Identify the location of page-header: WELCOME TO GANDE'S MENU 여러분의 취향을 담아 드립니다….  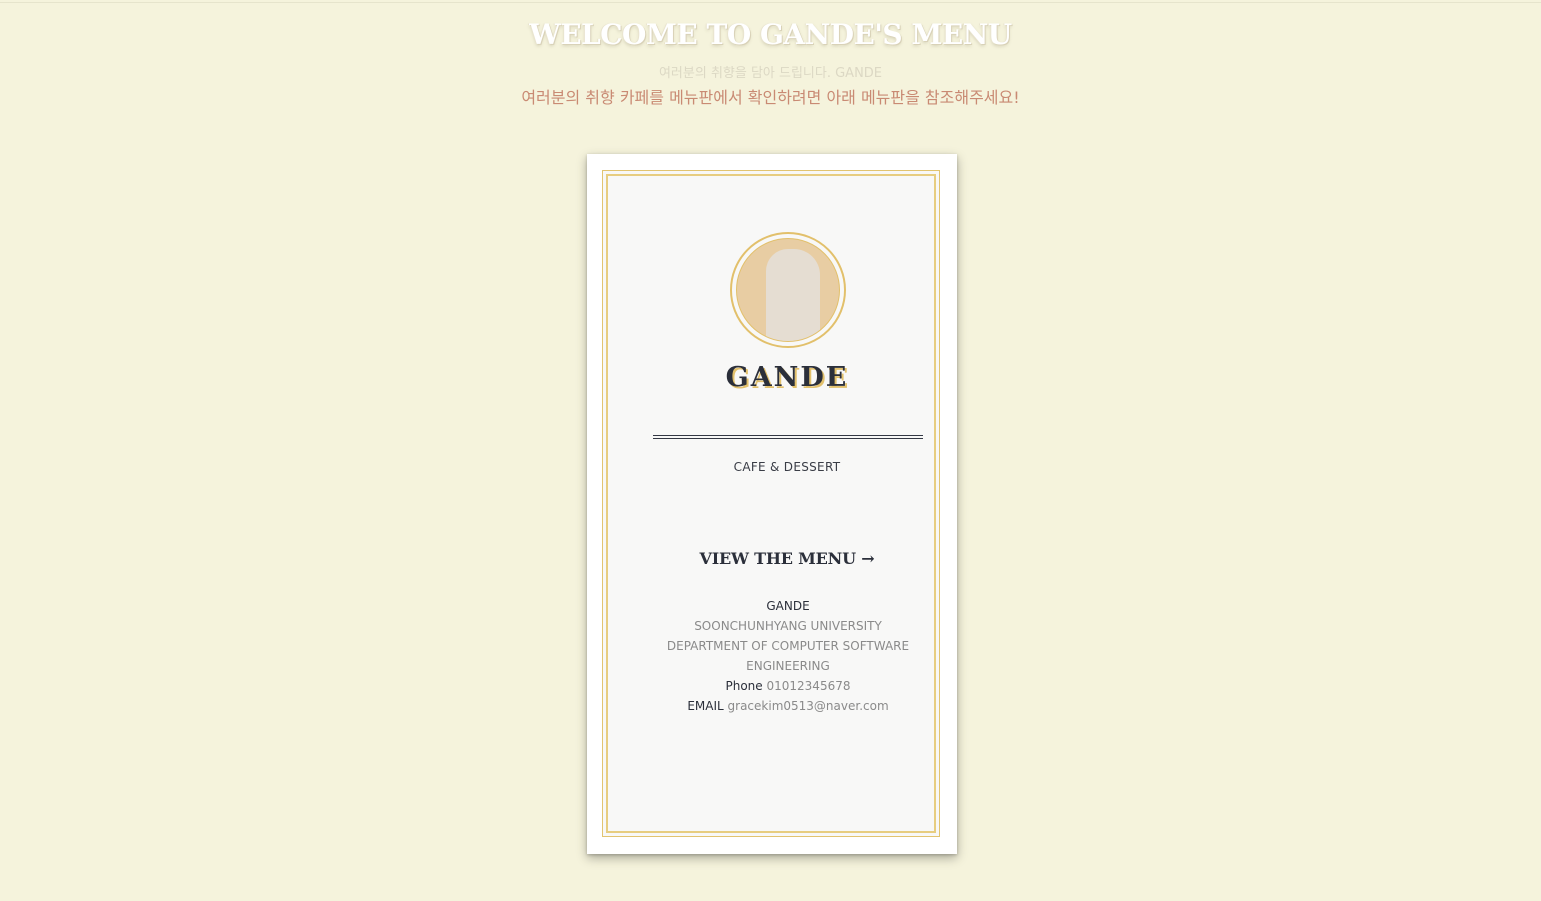
(770, 62).